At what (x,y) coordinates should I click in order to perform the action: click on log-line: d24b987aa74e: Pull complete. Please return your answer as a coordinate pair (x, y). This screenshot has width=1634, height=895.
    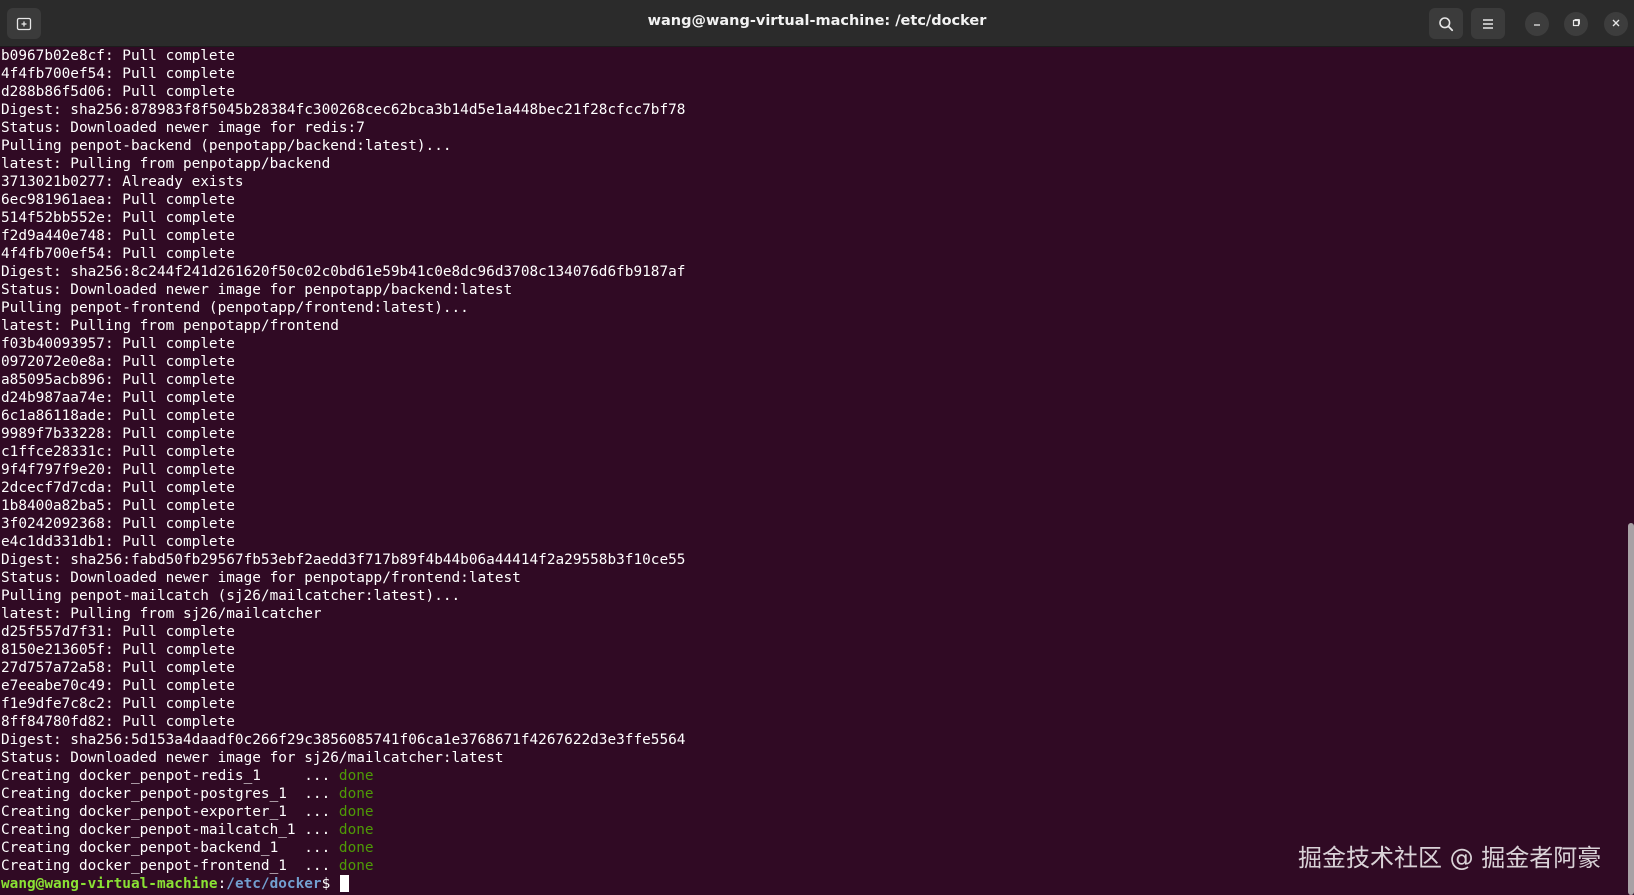
    Looking at the image, I should click on (118, 398).